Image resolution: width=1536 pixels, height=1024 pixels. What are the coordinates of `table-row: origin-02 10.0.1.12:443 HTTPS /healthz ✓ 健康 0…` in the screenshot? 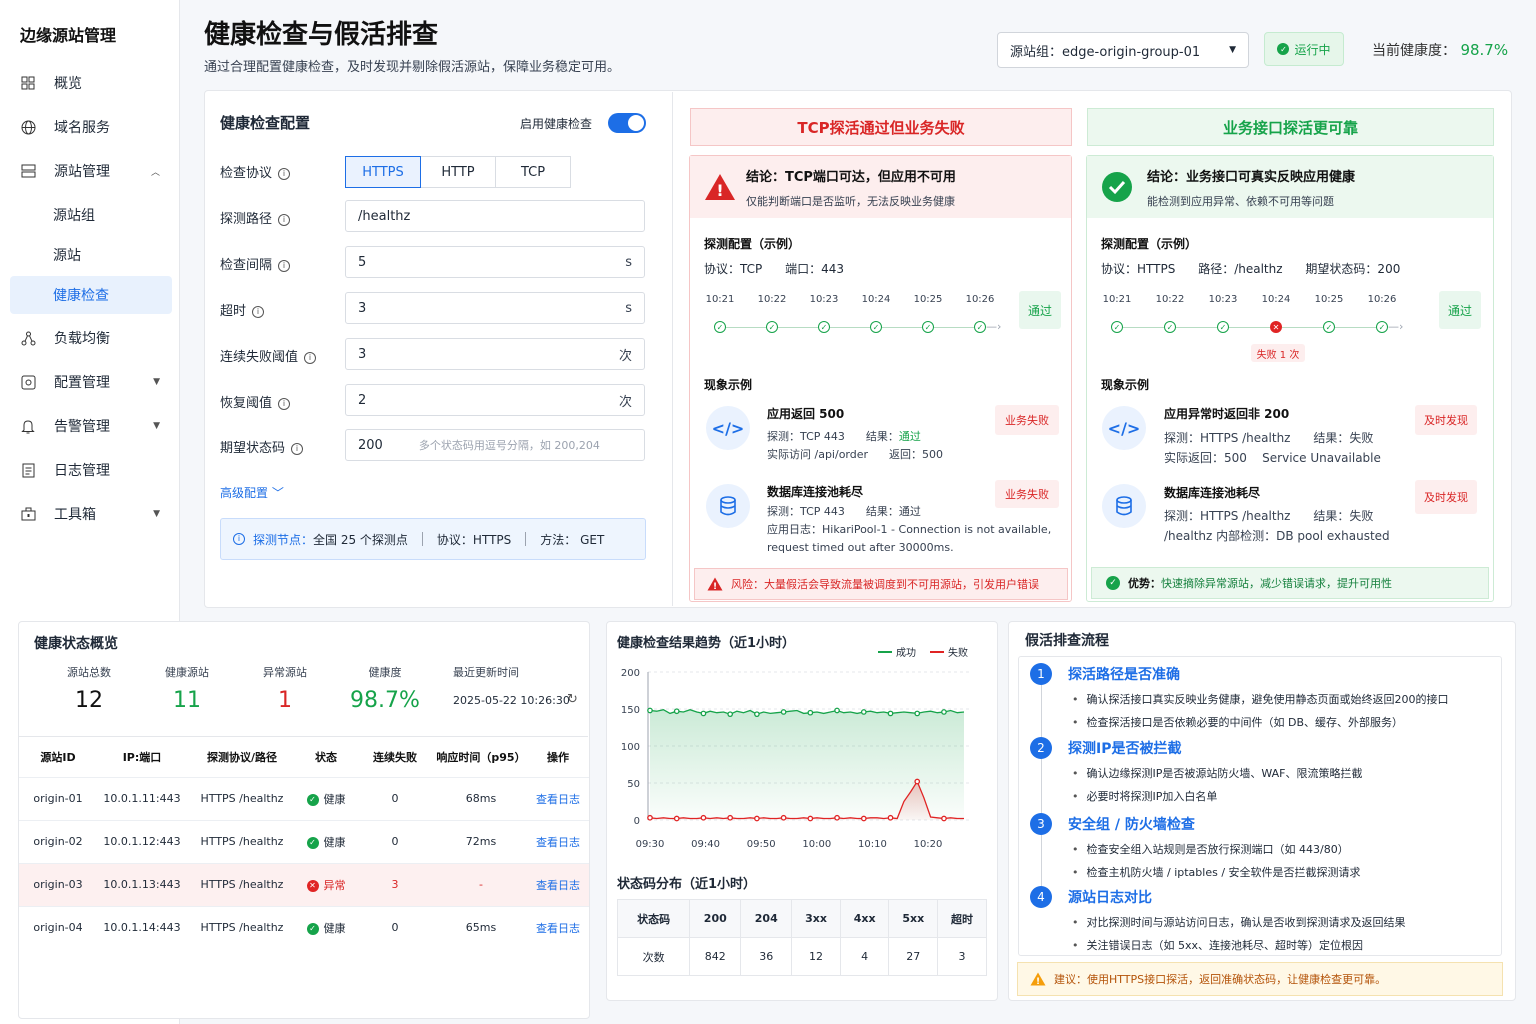 It's located at (304, 841).